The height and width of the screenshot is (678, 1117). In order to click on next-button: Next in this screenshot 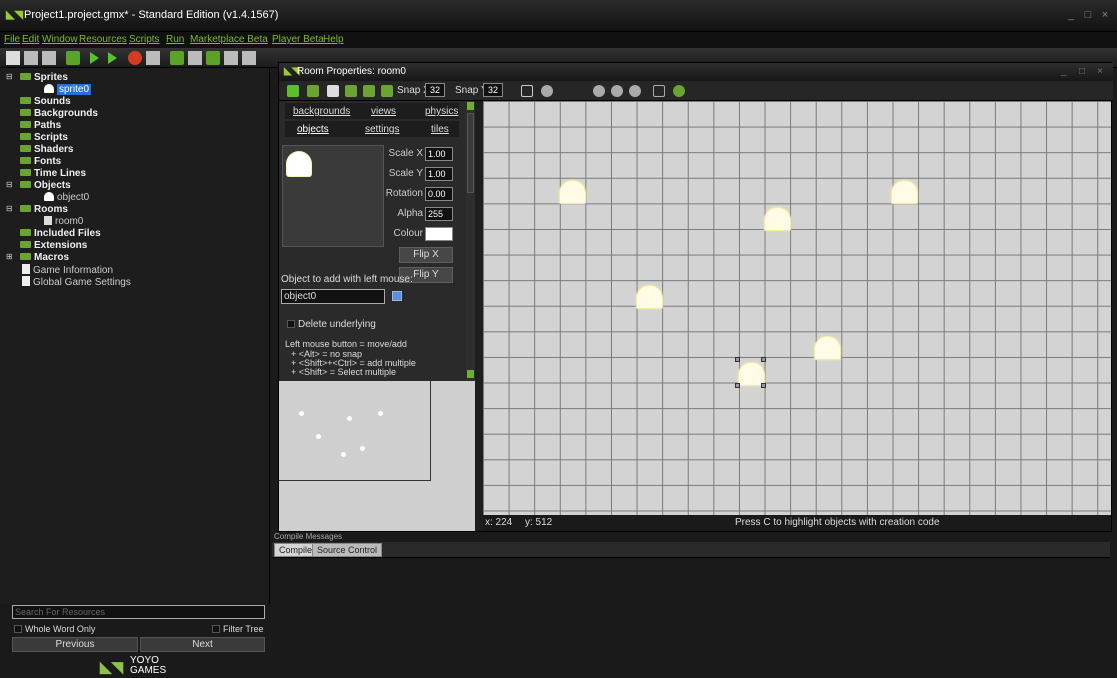, I will do `click(202, 644)`.